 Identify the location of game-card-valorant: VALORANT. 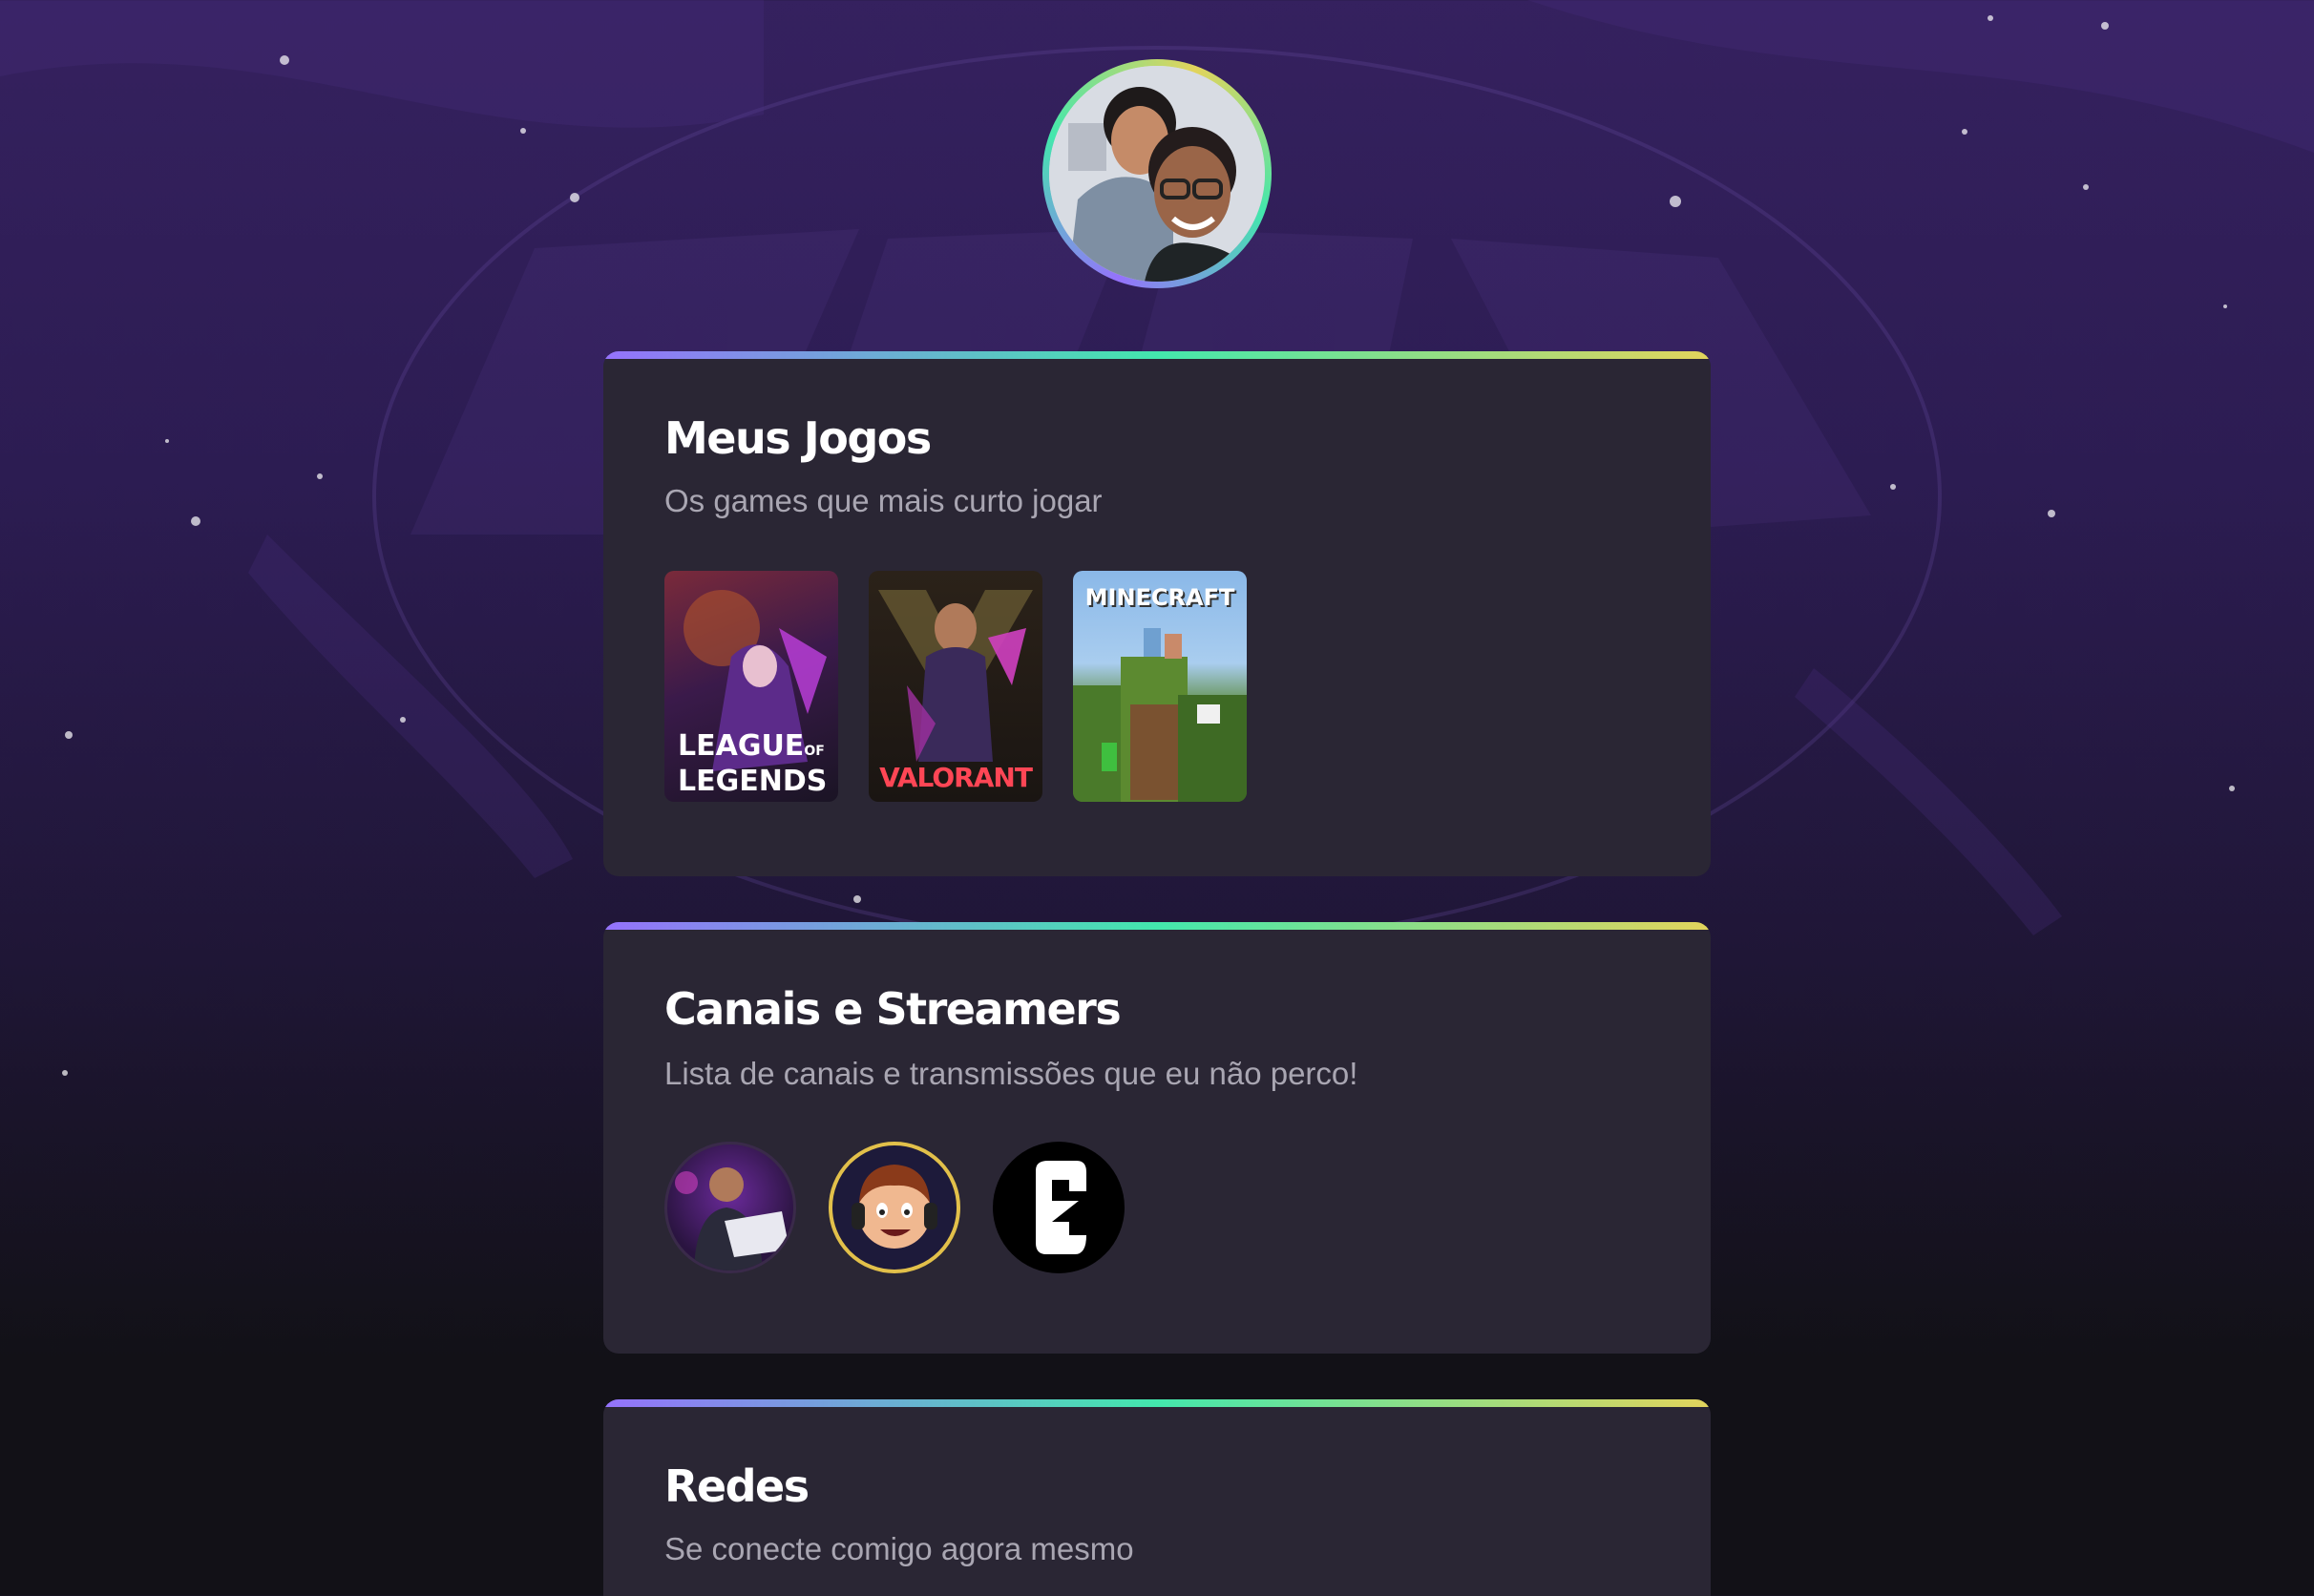
(956, 687).